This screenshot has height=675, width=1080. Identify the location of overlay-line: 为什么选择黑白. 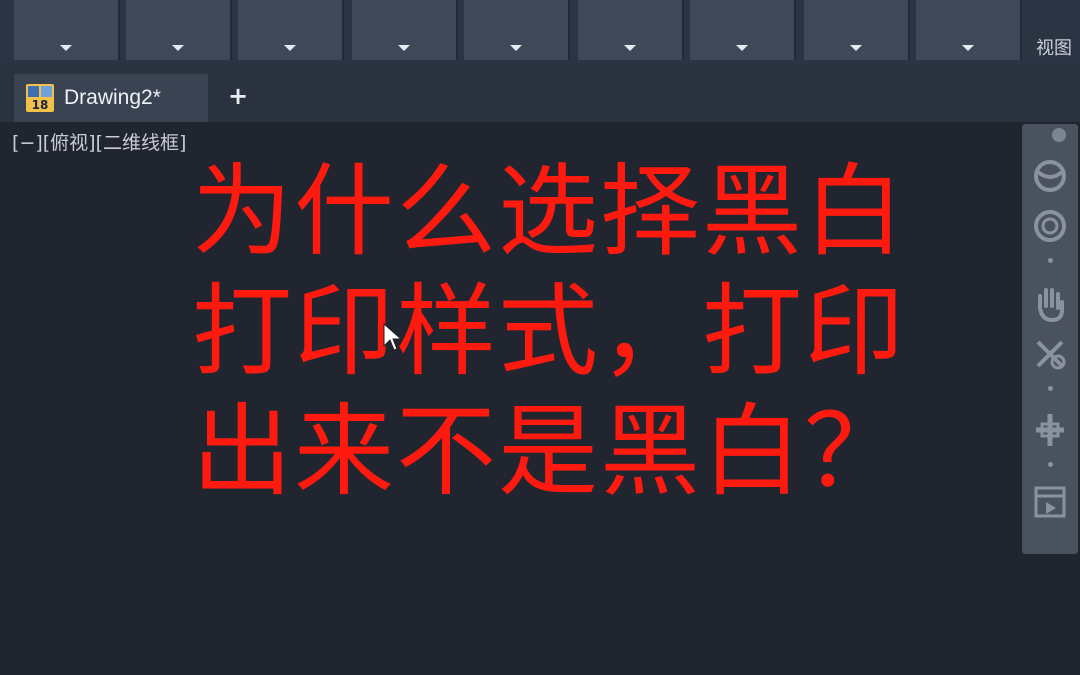
(549, 211).